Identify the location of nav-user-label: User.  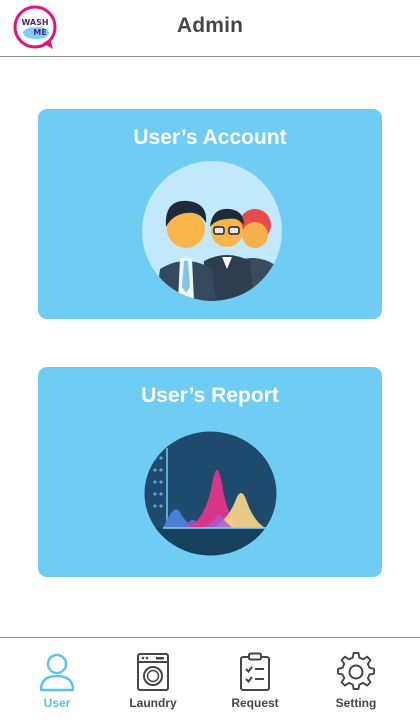
(57, 703).